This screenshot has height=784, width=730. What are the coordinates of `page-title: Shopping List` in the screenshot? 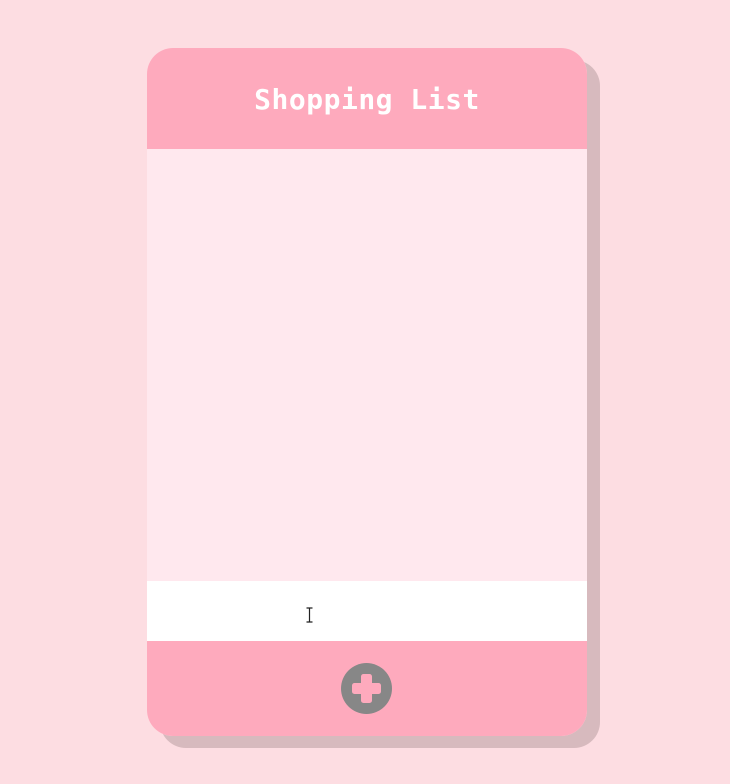 It's located at (367, 99).